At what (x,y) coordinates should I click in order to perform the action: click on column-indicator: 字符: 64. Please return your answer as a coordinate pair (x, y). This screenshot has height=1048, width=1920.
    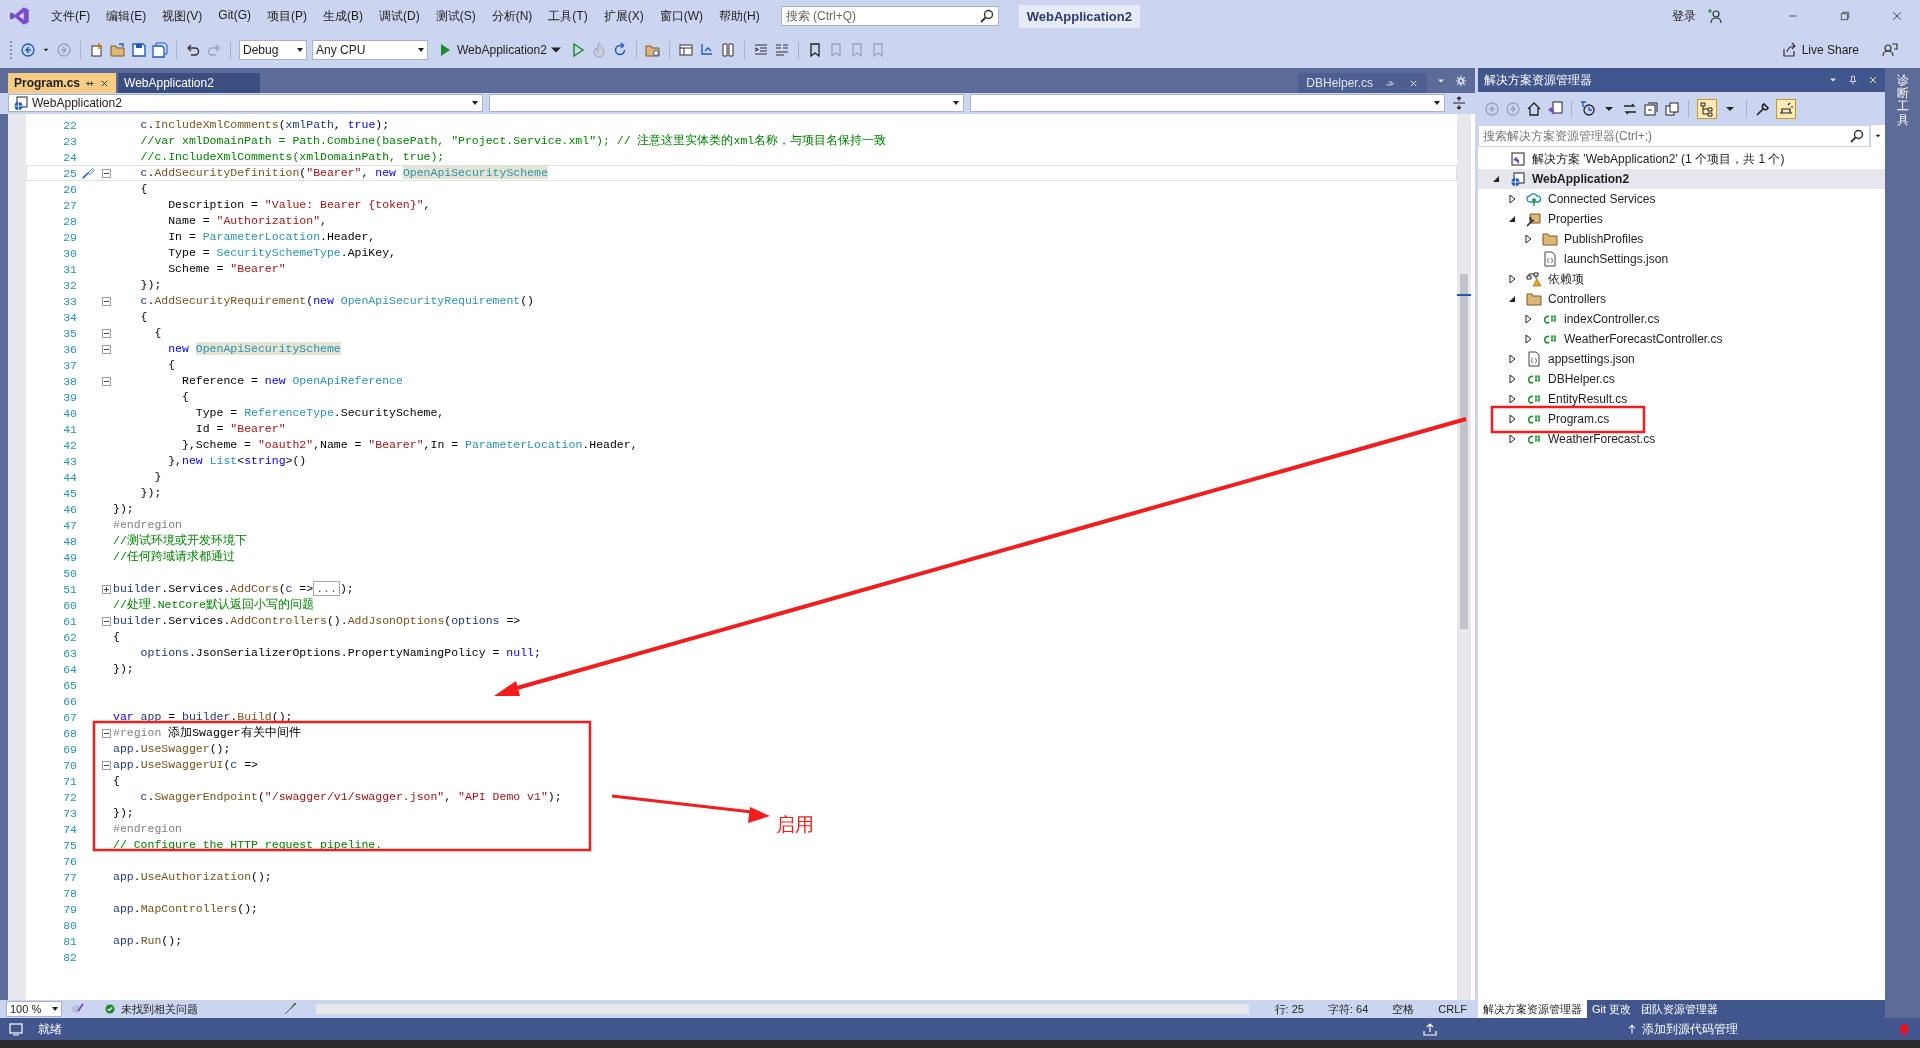
    Looking at the image, I should click on (1348, 1009).